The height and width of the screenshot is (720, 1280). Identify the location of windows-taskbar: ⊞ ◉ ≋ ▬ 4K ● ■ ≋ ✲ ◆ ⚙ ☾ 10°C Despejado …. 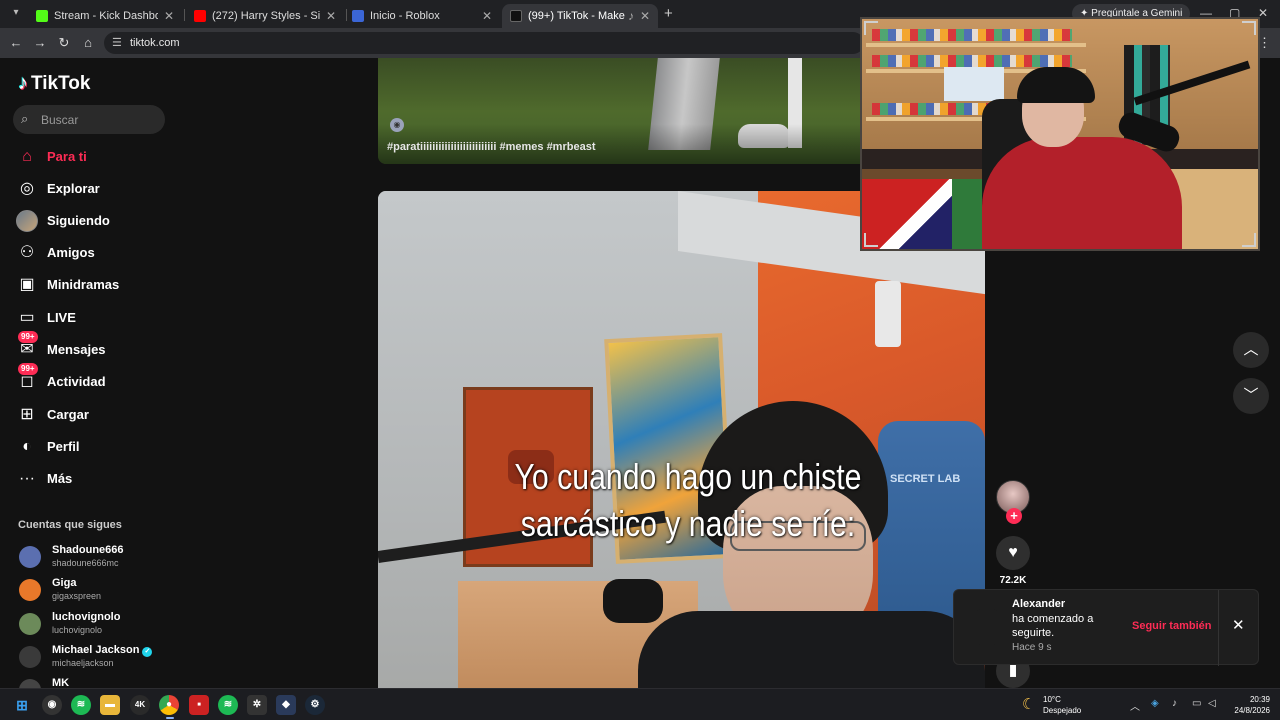
(640, 704).